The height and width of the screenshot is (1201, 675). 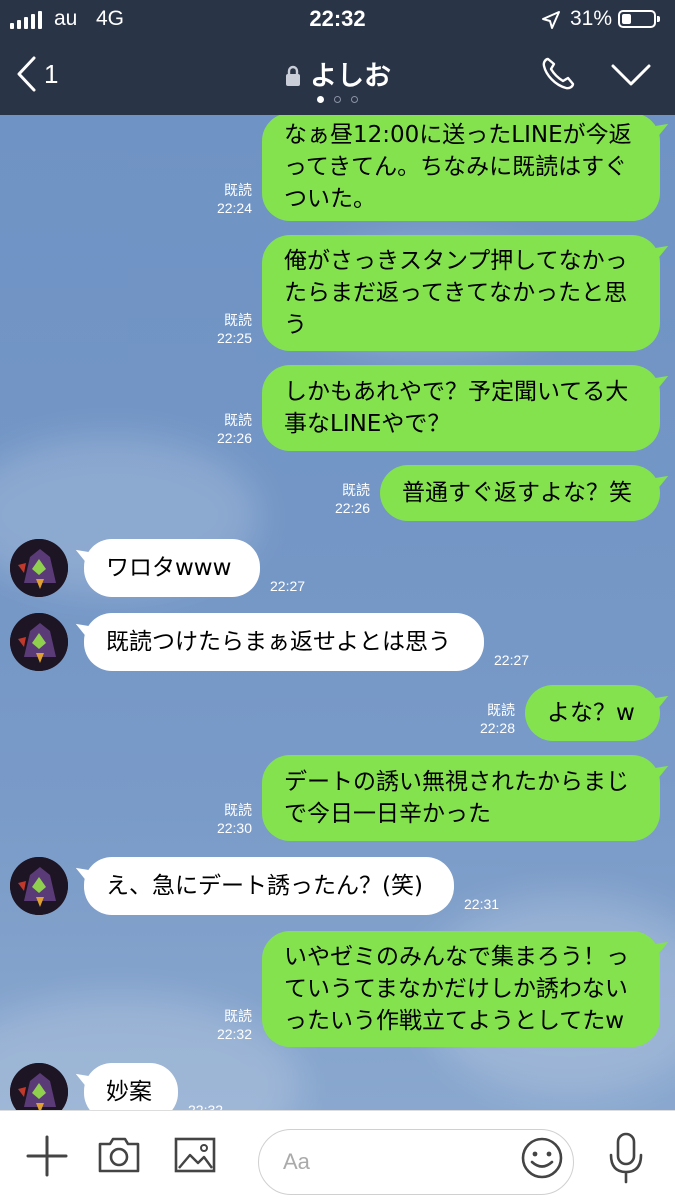 I want to click on battery-percent: 31%, so click(x=591, y=18).